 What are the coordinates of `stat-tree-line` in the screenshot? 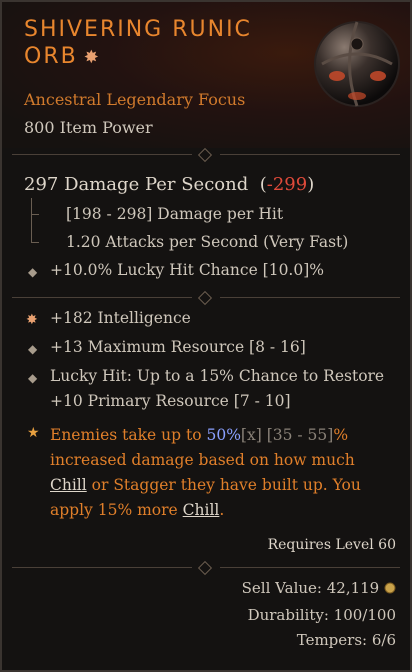 It's located at (31, 220).